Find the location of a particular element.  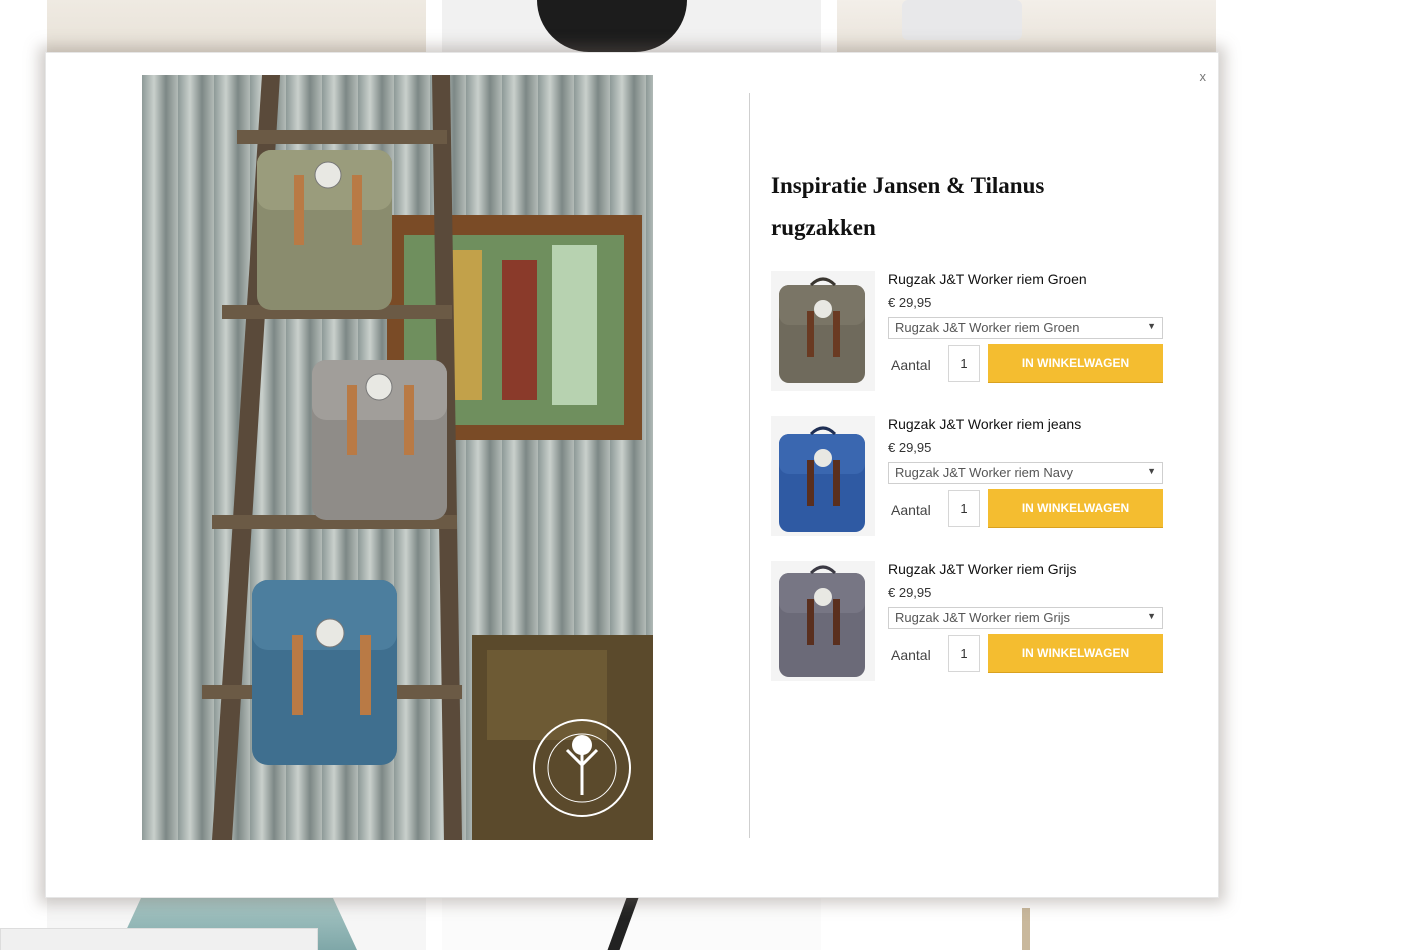

product-name: Rugzak J&T Worker riem jeans is located at coordinates (984, 424).